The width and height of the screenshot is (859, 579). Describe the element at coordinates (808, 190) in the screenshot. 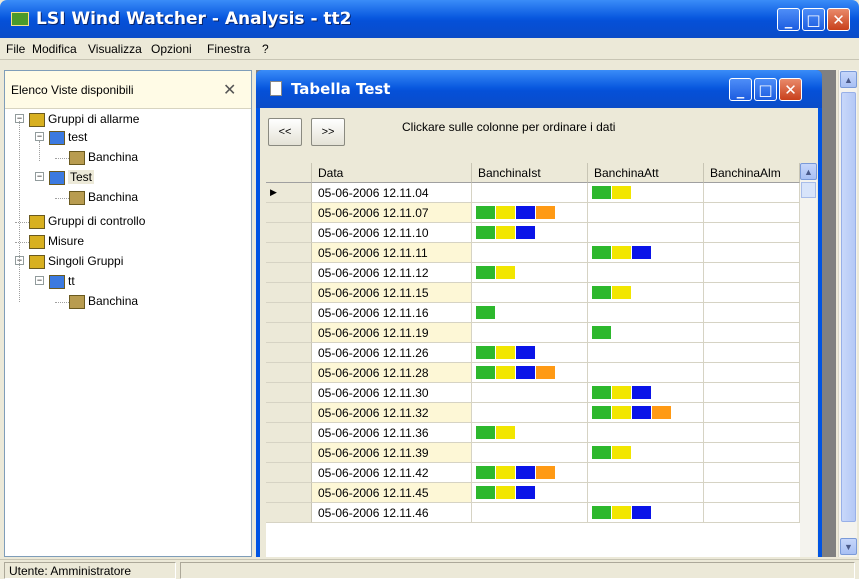

I see `scroll-thumb` at that location.